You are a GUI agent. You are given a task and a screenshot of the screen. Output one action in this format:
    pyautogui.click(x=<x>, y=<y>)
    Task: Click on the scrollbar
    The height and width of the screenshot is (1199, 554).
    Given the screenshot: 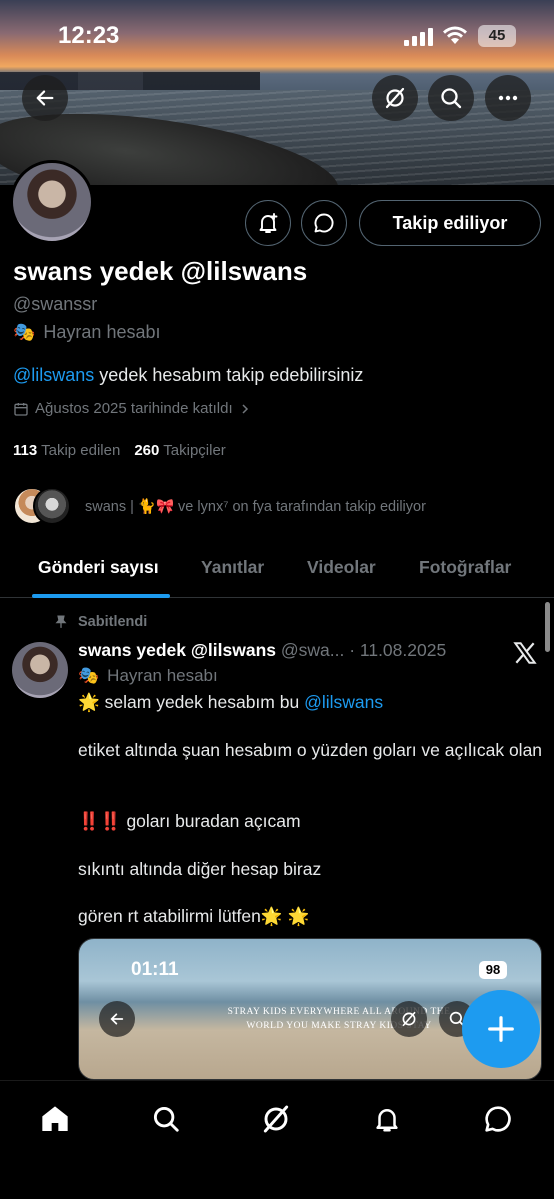 What is the action you would take?
    pyautogui.click(x=547, y=627)
    